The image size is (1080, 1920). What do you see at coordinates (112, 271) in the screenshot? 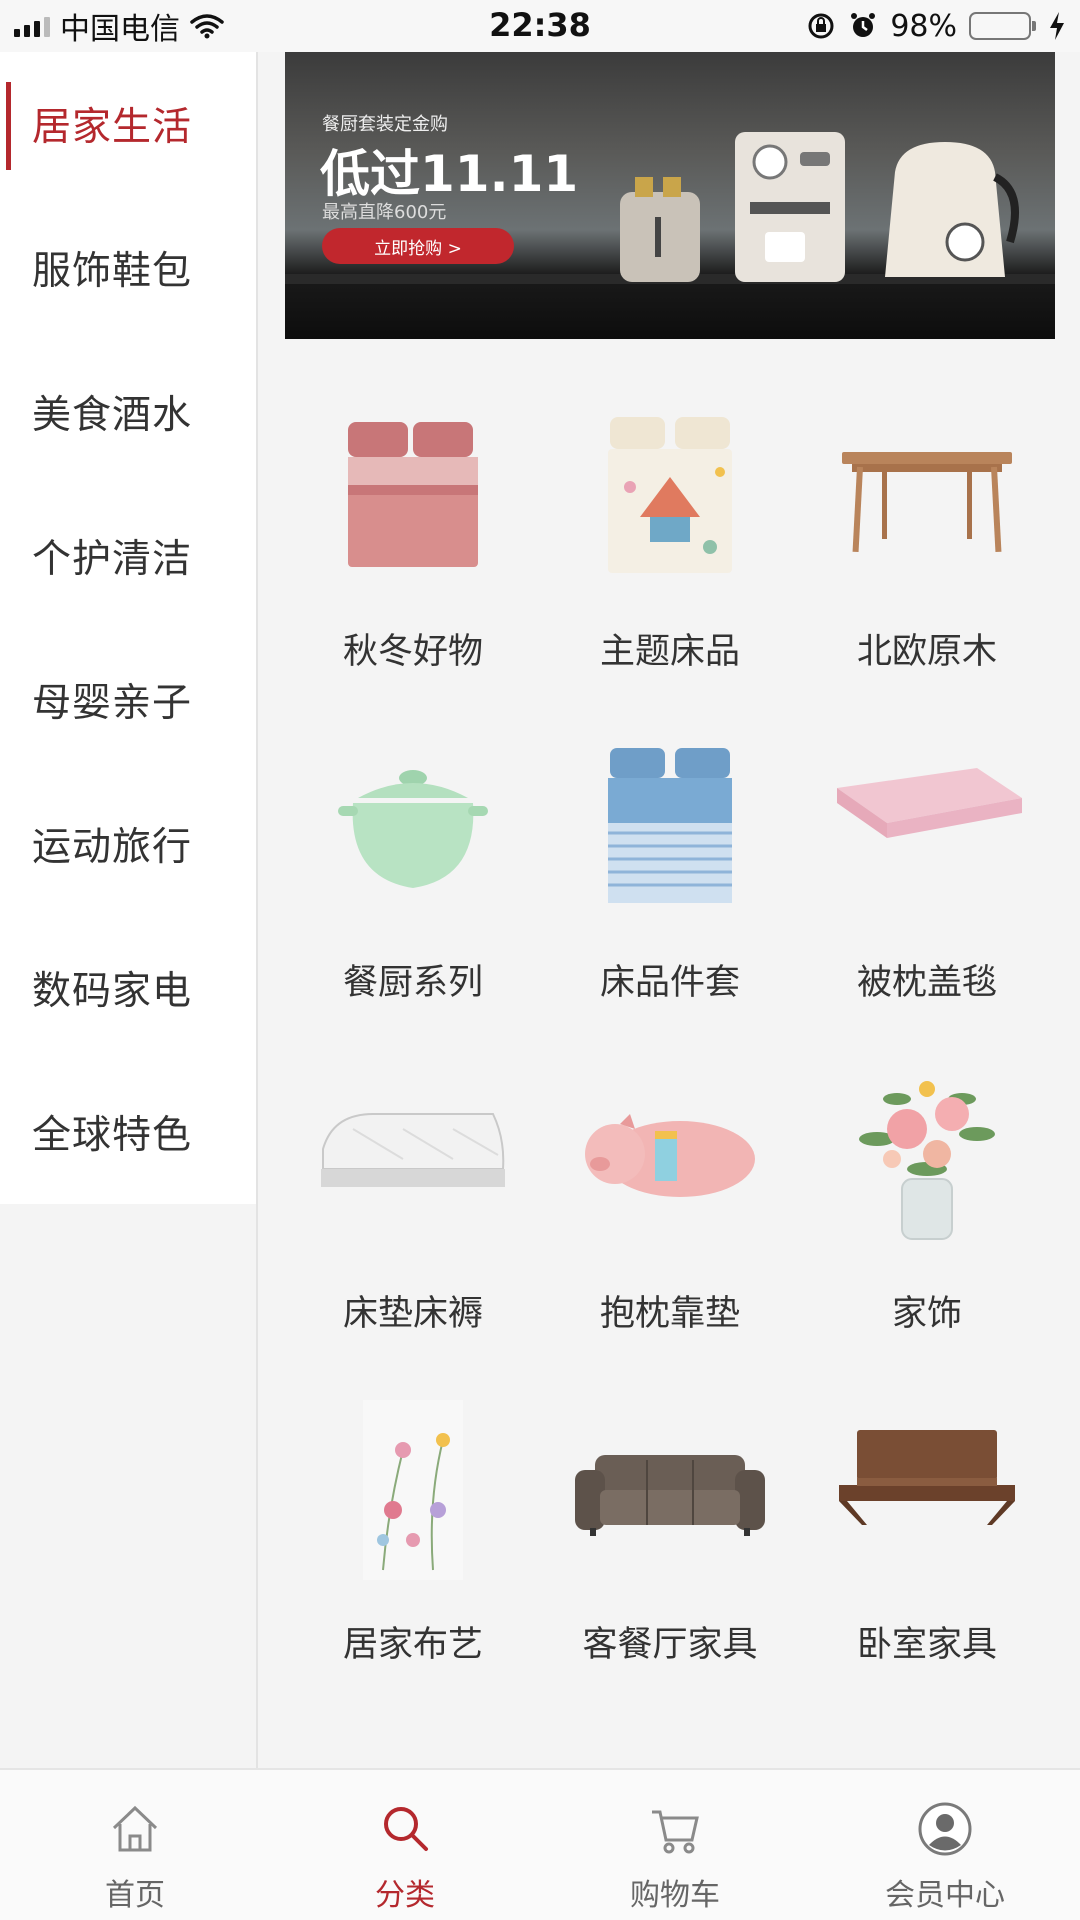
I see `sidebar-item-label: 服饰鞋包` at bounding box center [112, 271].